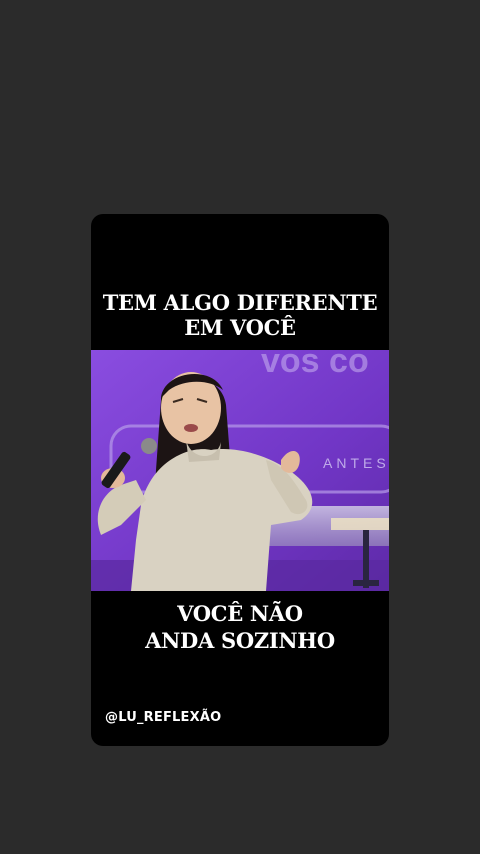 This screenshot has width=480, height=854. What do you see at coordinates (240, 613) in the screenshot?
I see `caption-bottom-line-1: VOCÊ NÃO` at bounding box center [240, 613].